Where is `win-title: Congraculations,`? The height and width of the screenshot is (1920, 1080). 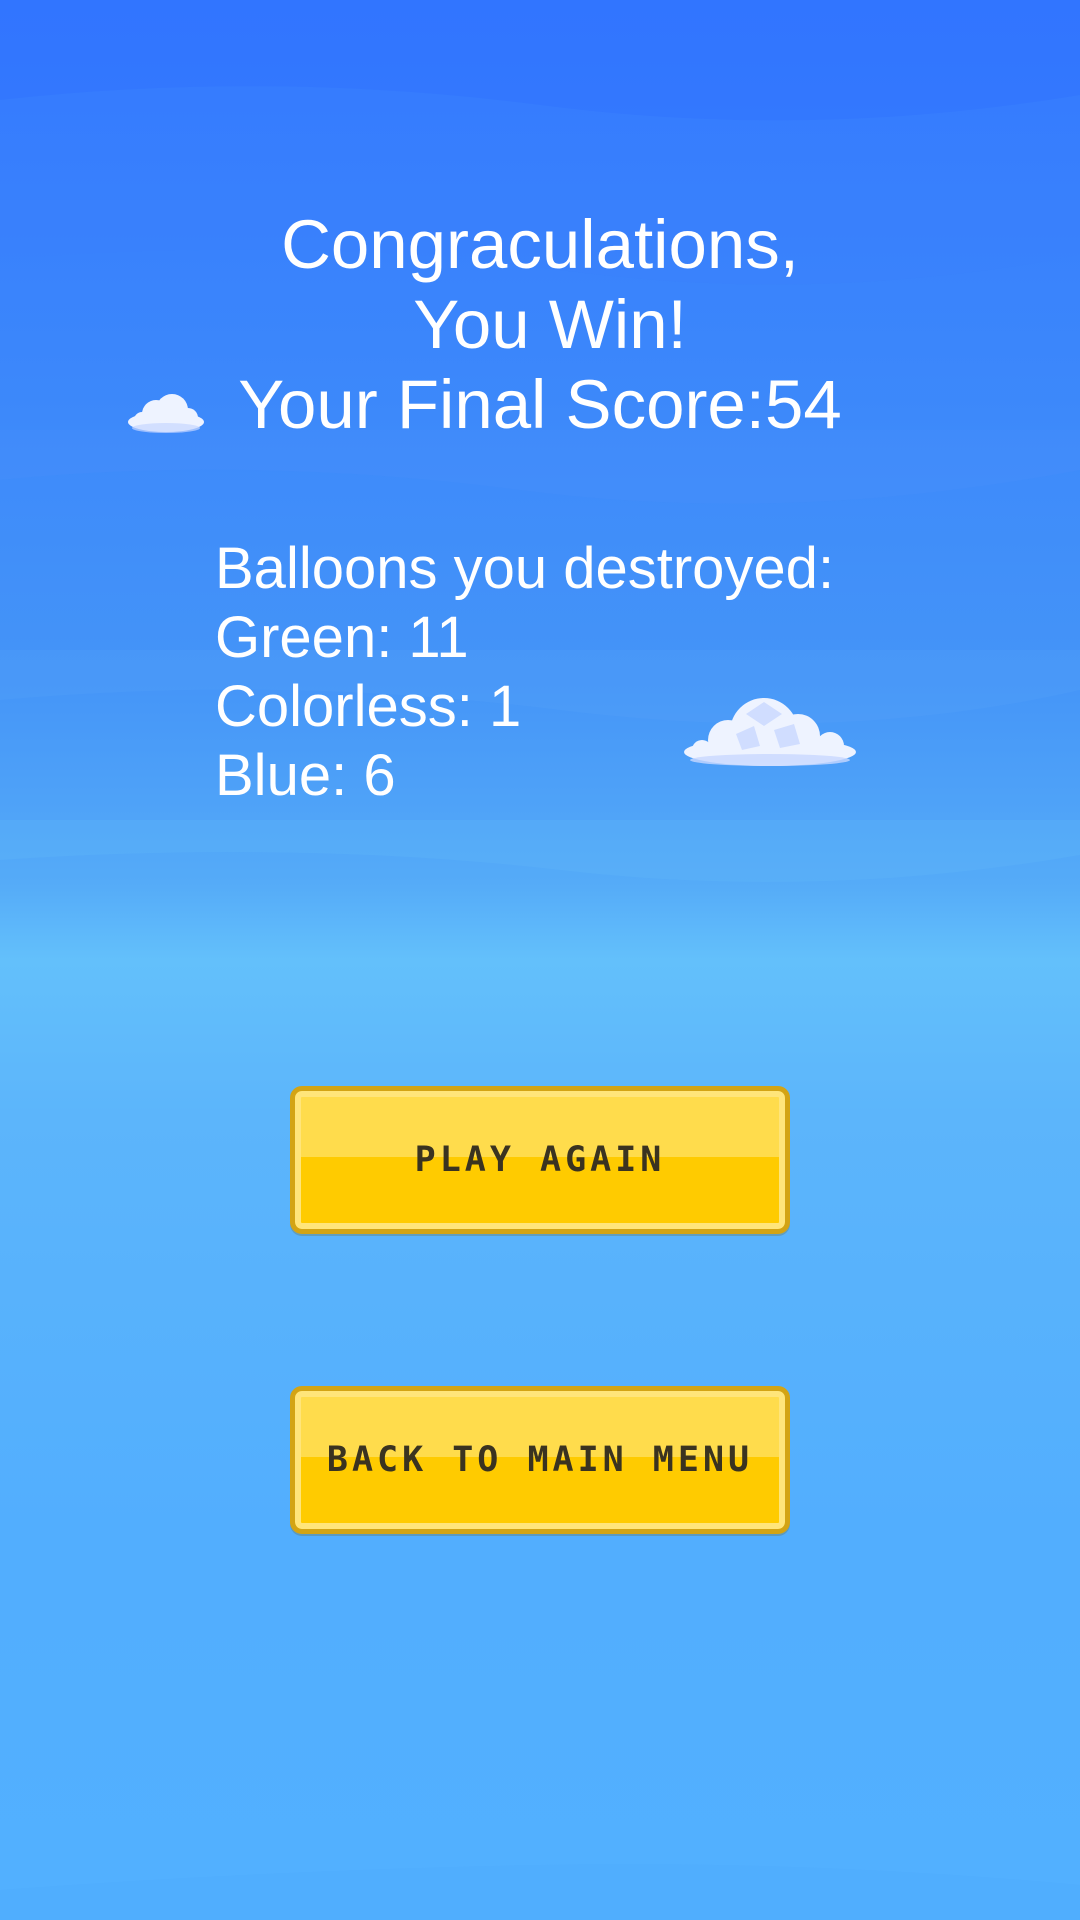
win-title: Congraculations, is located at coordinates (540, 244).